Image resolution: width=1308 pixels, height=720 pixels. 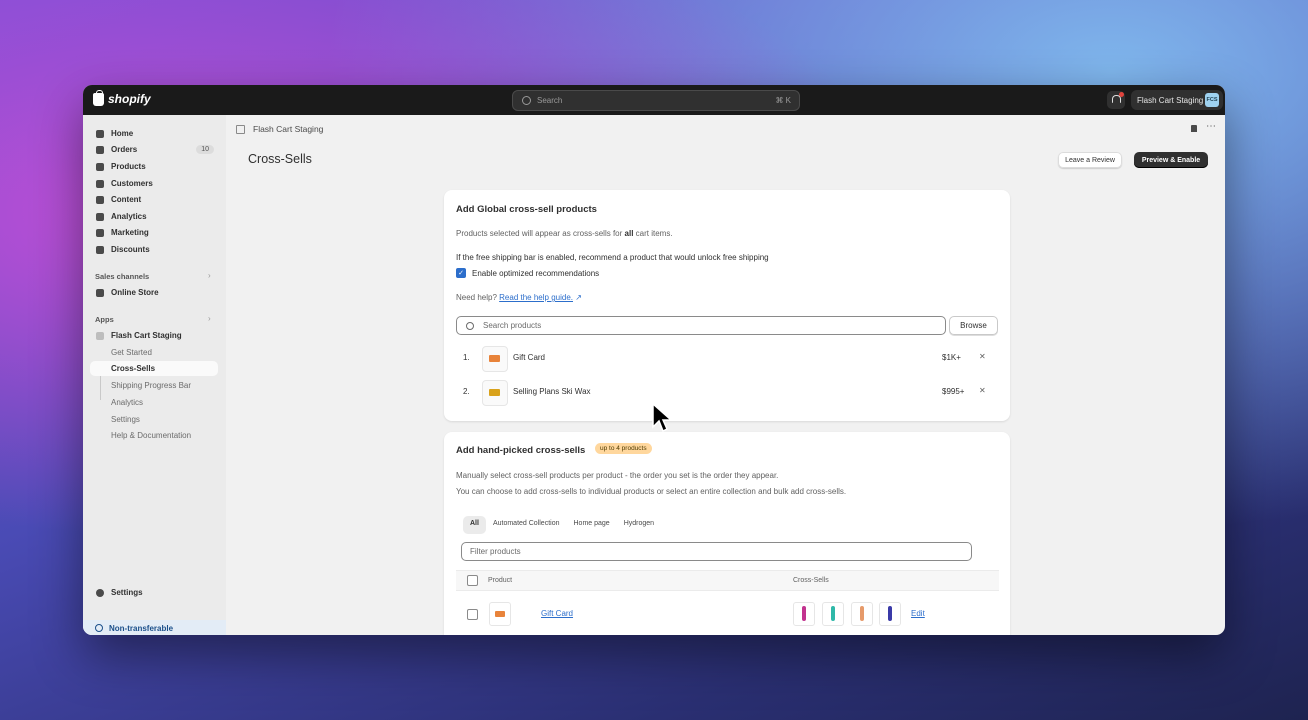 What do you see at coordinates (1171, 160) in the screenshot?
I see `preview-enable-button: Preview & Enable` at bounding box center [1171, 160].